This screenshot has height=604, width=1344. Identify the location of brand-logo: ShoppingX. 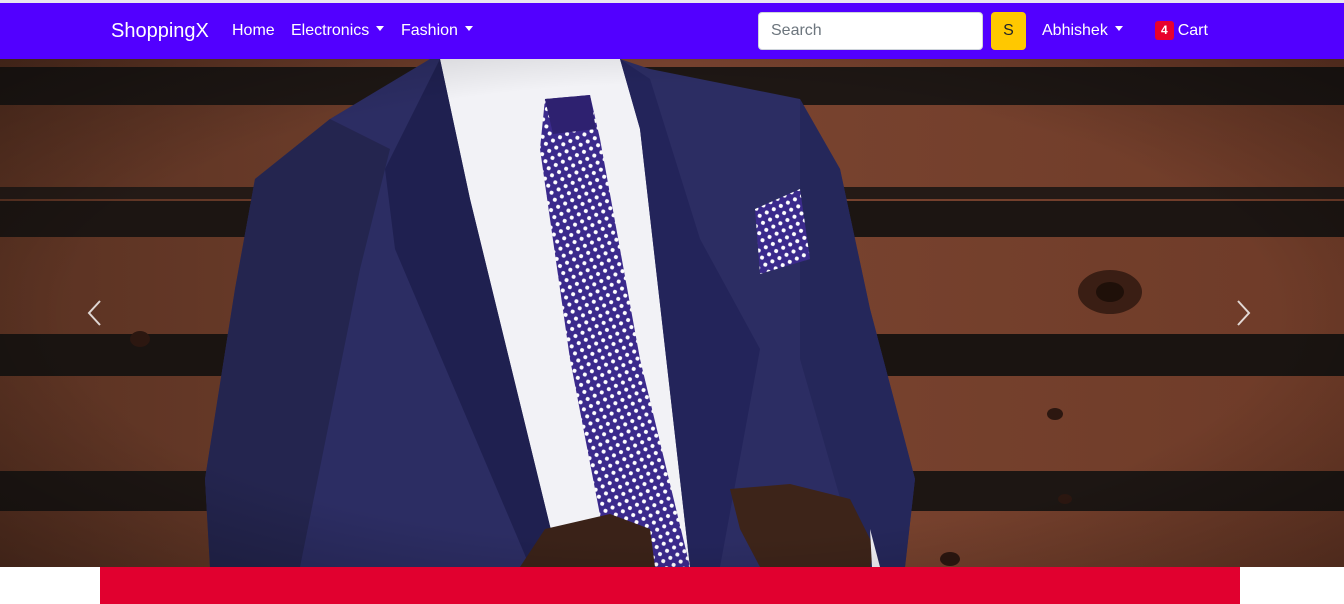
(160, 31).